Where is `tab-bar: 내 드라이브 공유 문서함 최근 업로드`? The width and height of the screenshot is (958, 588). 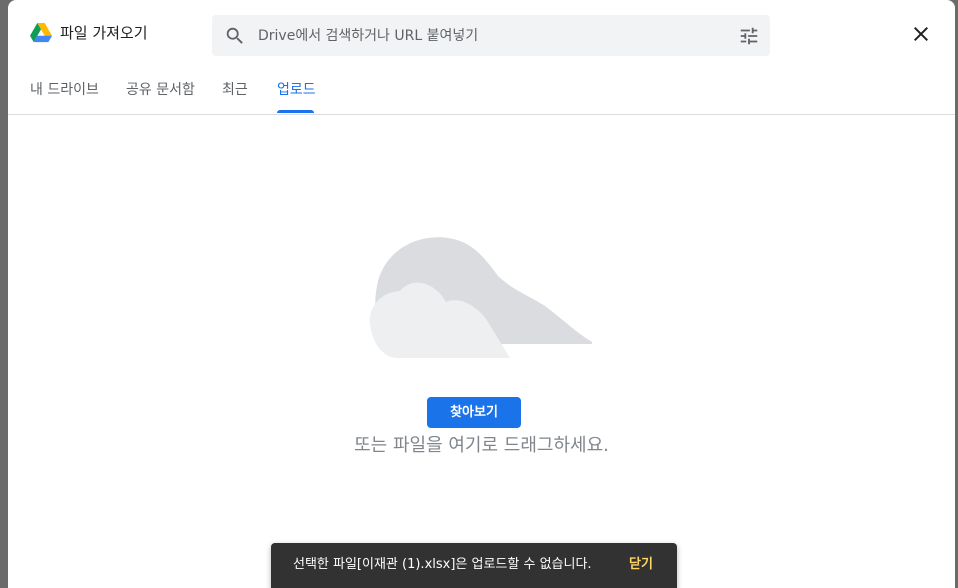 tab-bar: 내 드라이브 공유 문서함 최근 업로드 is located at coordinates (481, 92).